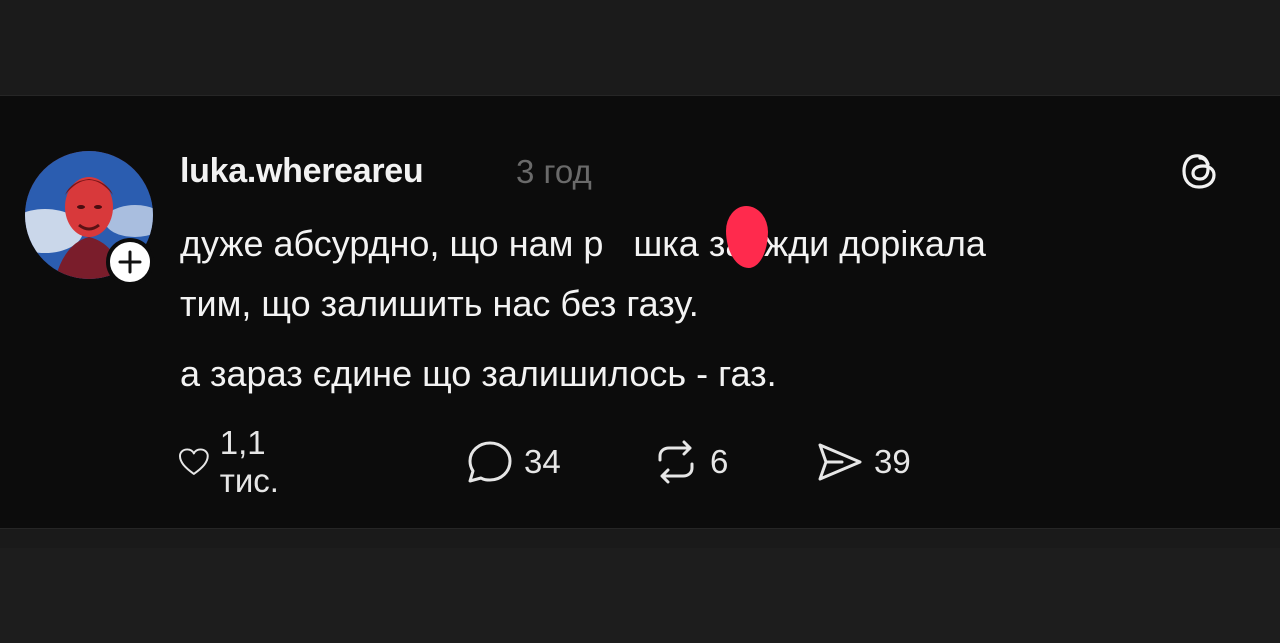 Image resolution: width=1280 pixels, height=643 pixels. Describe the element at coordinates (513, 462) in the screenshot. I see `reply-button: 34` at that location.